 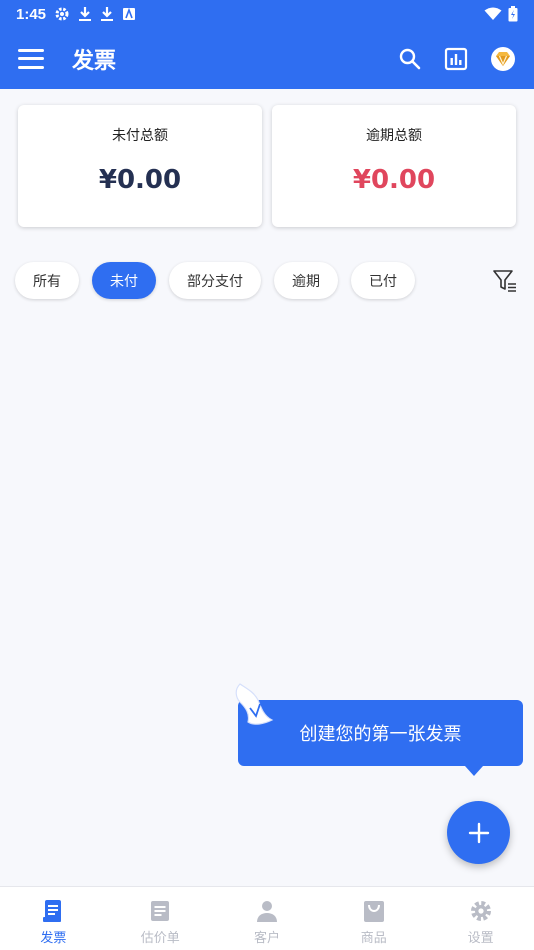 What do you see at coordinates (267, 14) in the screenshot?
I see `status-bar: 1:45` at bounding box center [267, 14].